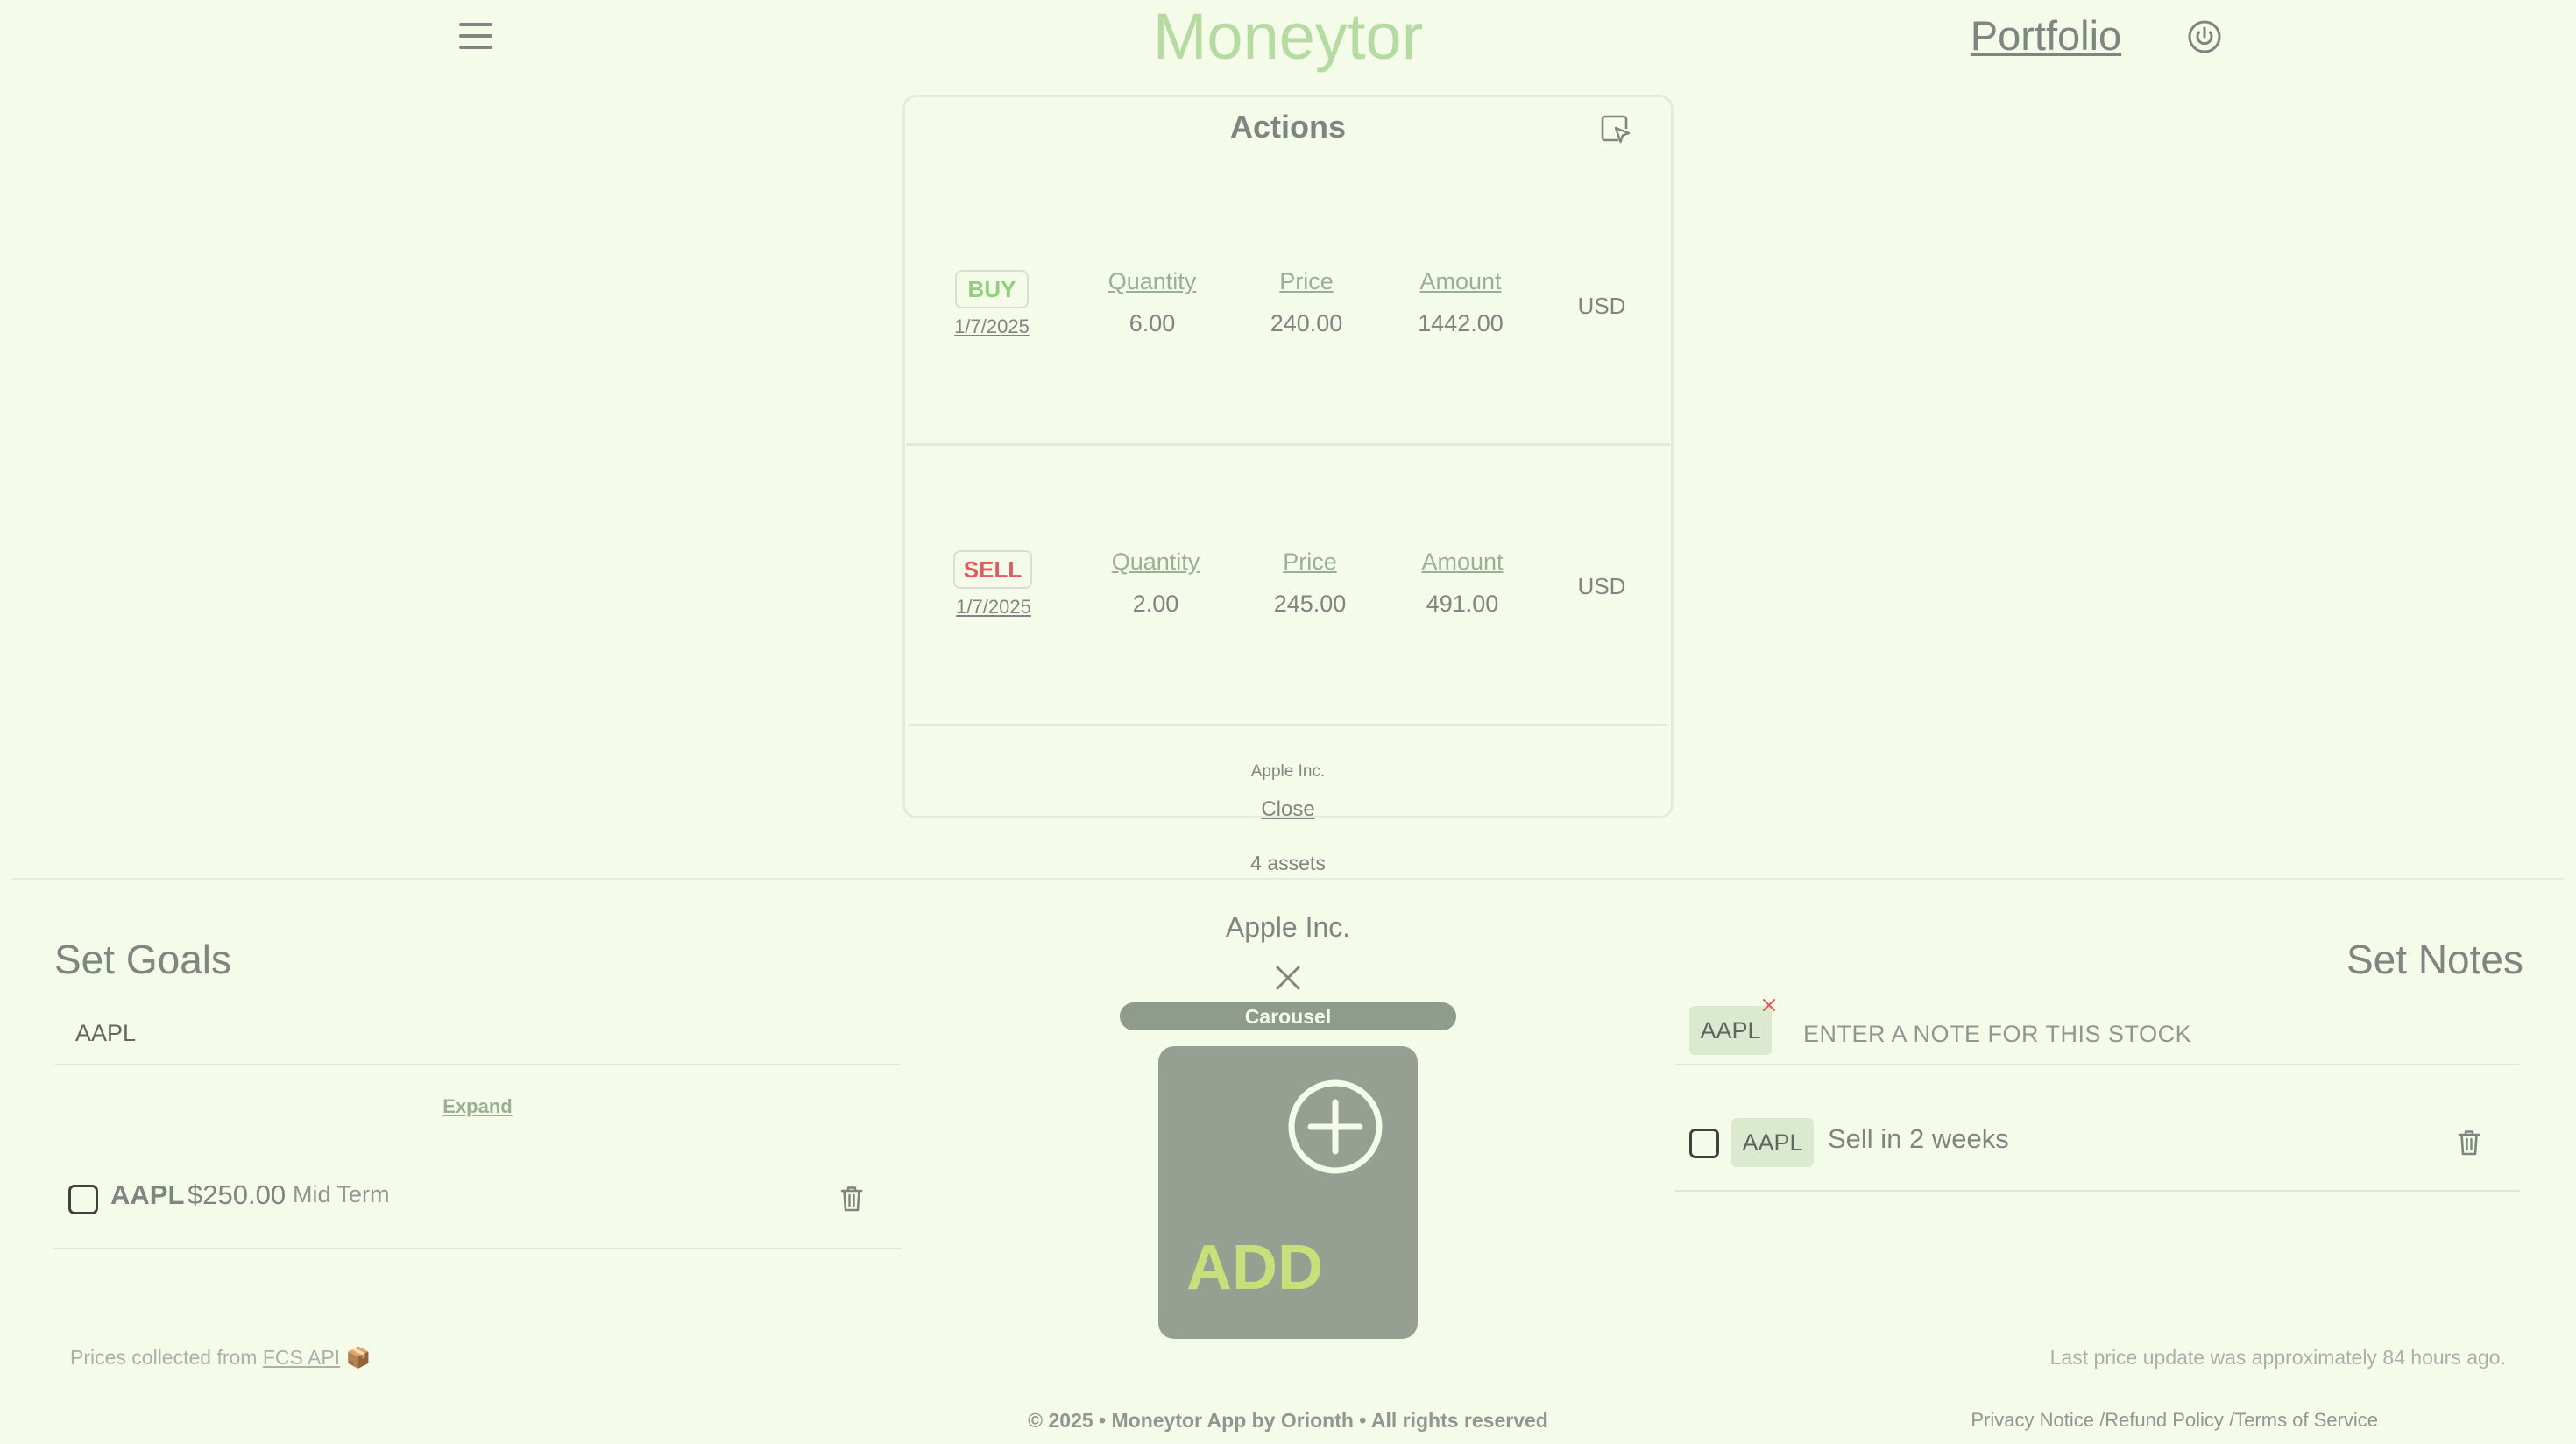 Image resolution: width=2576 pixels, height=1444 pixels. I want to click on app-brand: Moneytor, so click(1288, 37).